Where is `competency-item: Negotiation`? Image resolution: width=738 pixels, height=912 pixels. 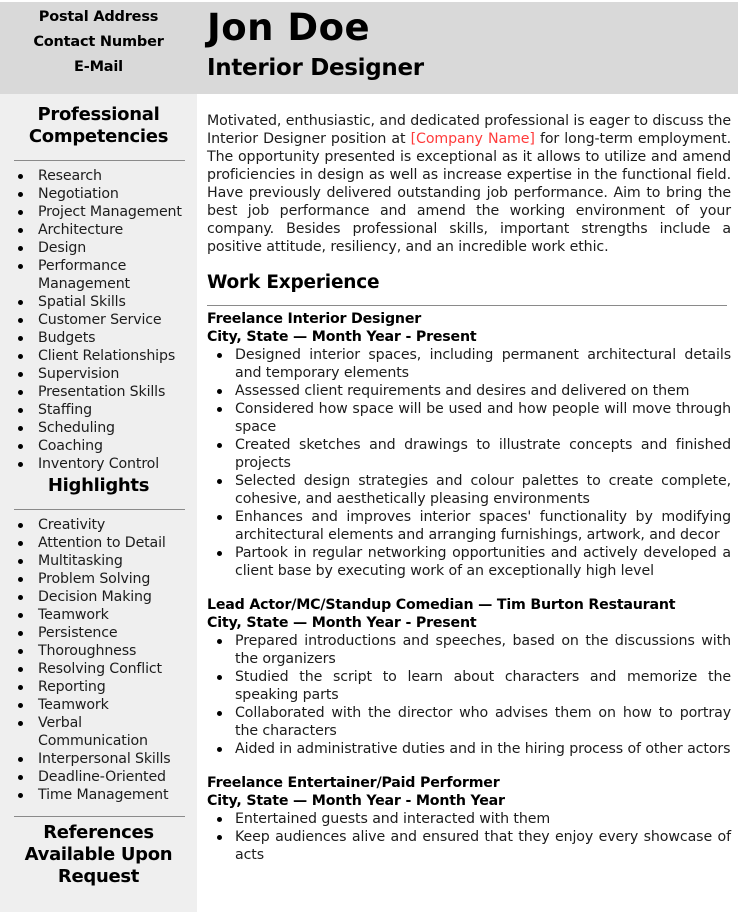
competency-item: Negotiation is located at coordinates (98, 194).